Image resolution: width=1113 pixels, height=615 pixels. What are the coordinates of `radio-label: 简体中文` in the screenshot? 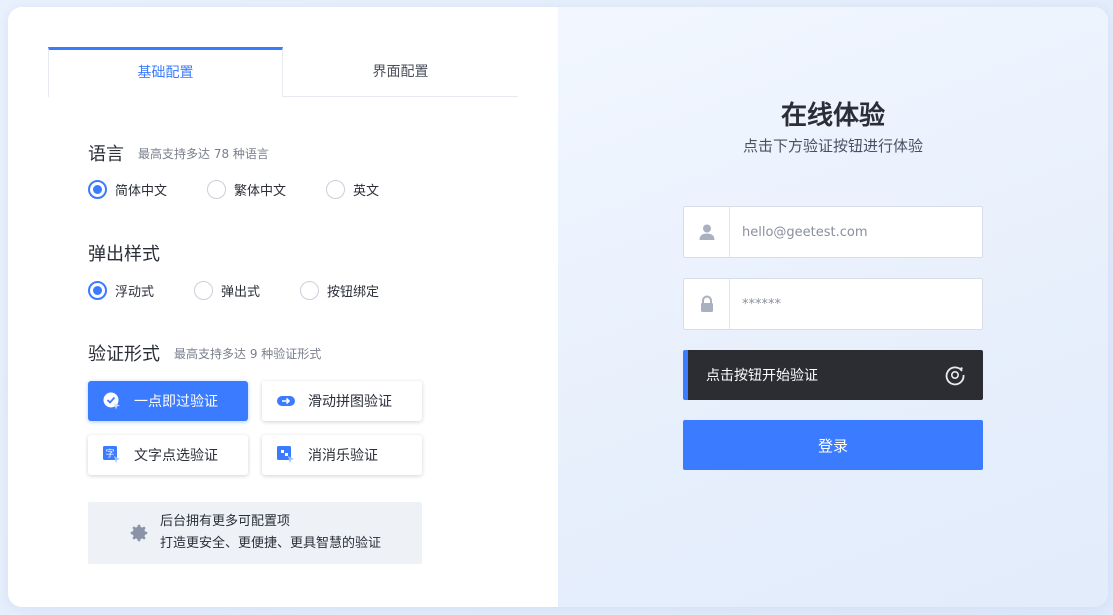 It's located at (141, 191).